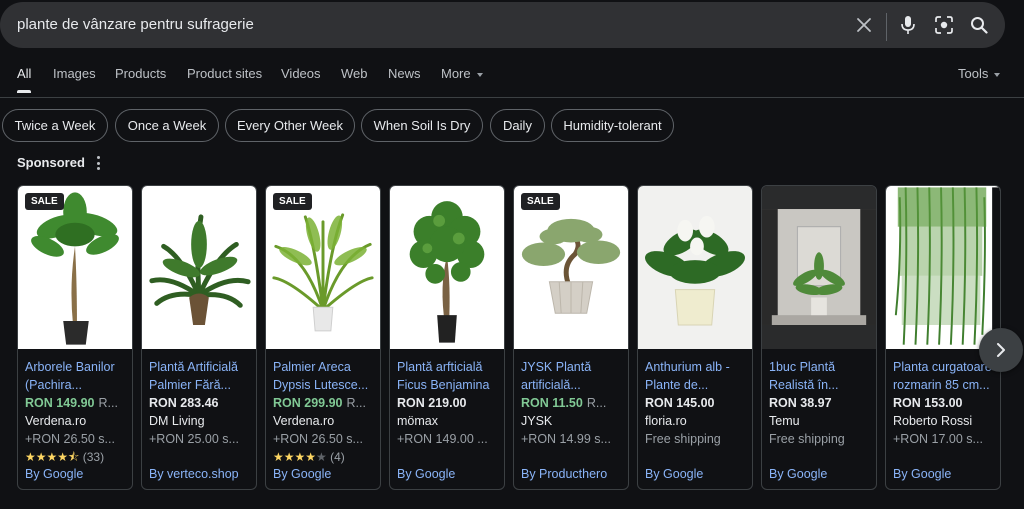  I want to click on by-merchant-link: By verteco.shop, so click(194, 474).